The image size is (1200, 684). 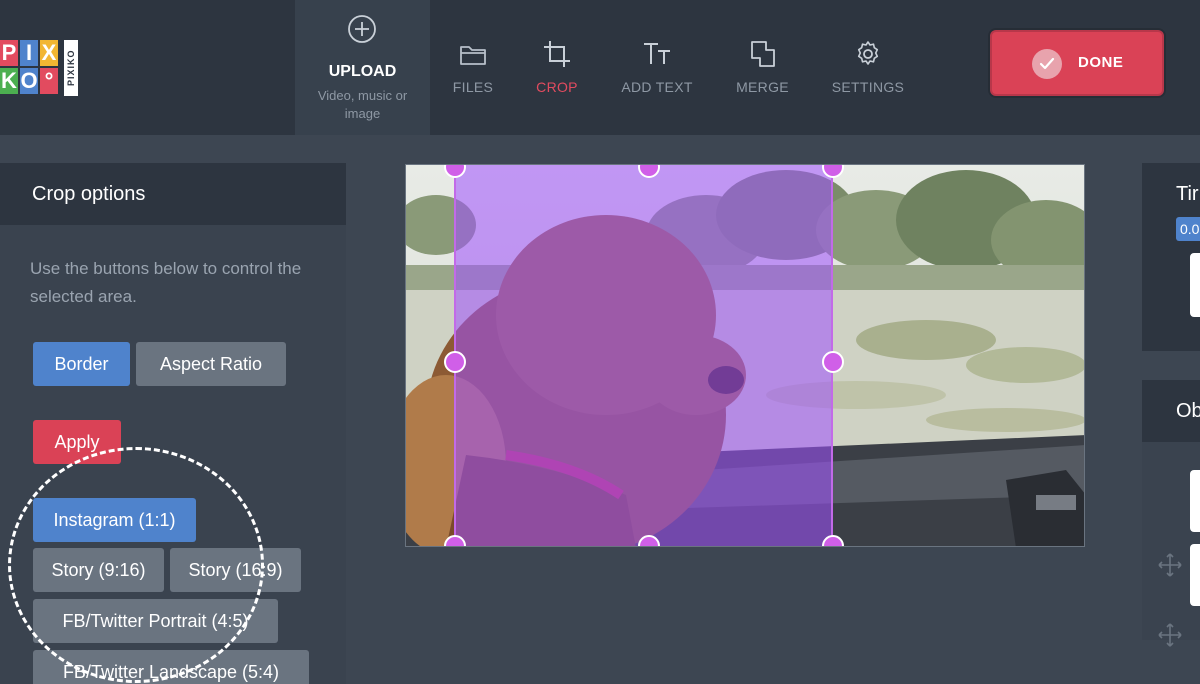 What do you see at coordinates (49, 53) in the screenshot?
I see `logo-tile: X` at bounding box center [49, 53].